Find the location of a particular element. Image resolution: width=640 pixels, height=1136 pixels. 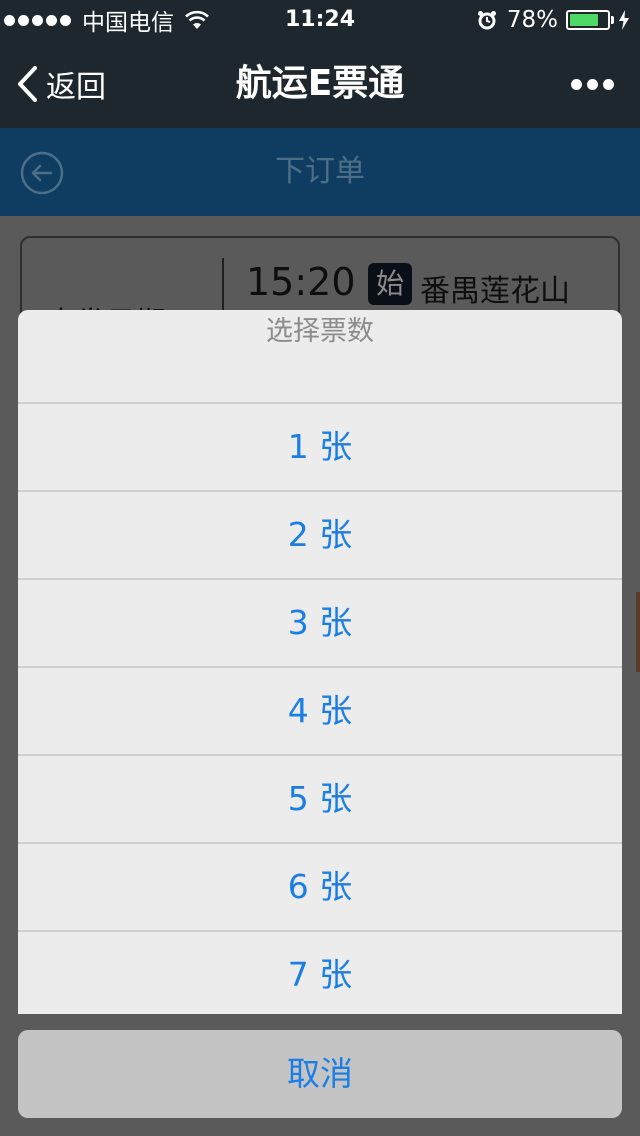

ticket-option-7: 7 张 is located at coordinates (320, 972).